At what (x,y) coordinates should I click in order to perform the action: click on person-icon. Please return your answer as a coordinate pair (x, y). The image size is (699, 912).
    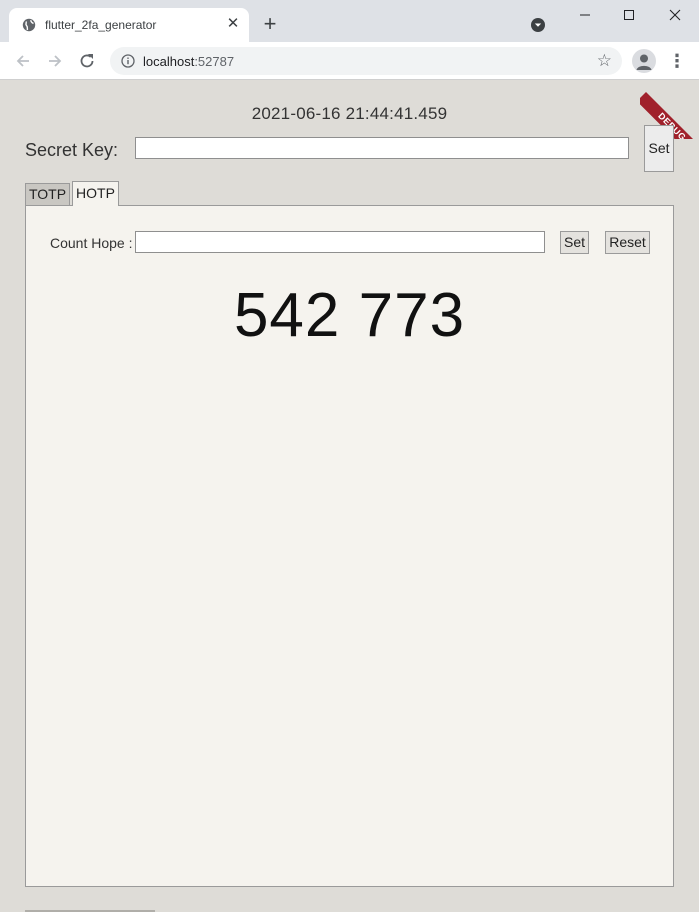
    Looking at the image, I should click on (644, 62).